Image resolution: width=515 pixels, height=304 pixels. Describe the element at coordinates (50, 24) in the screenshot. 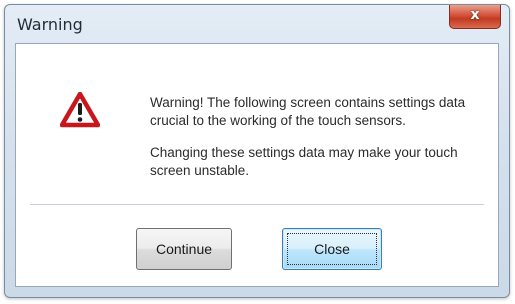

I see `window-title: Warning` at that location.